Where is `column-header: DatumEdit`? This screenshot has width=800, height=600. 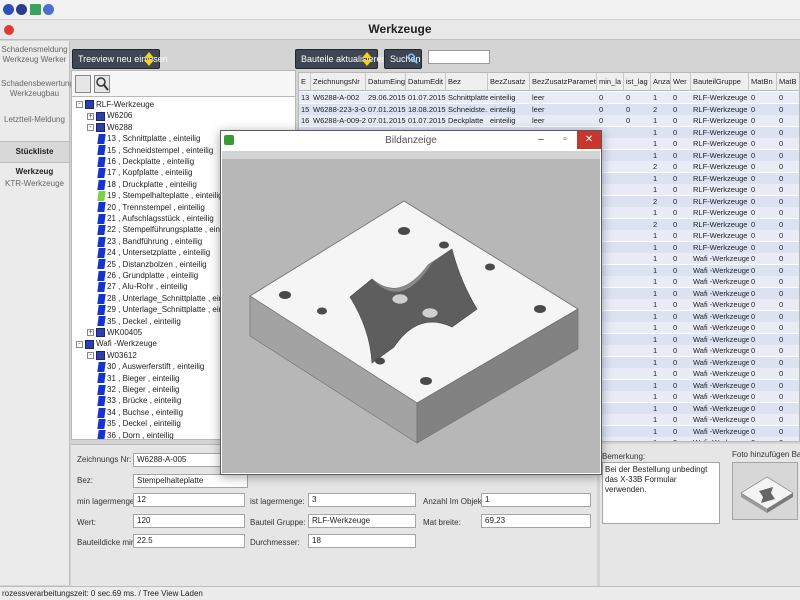
column-header: DatumEdit is located at coordinates (426, 82).